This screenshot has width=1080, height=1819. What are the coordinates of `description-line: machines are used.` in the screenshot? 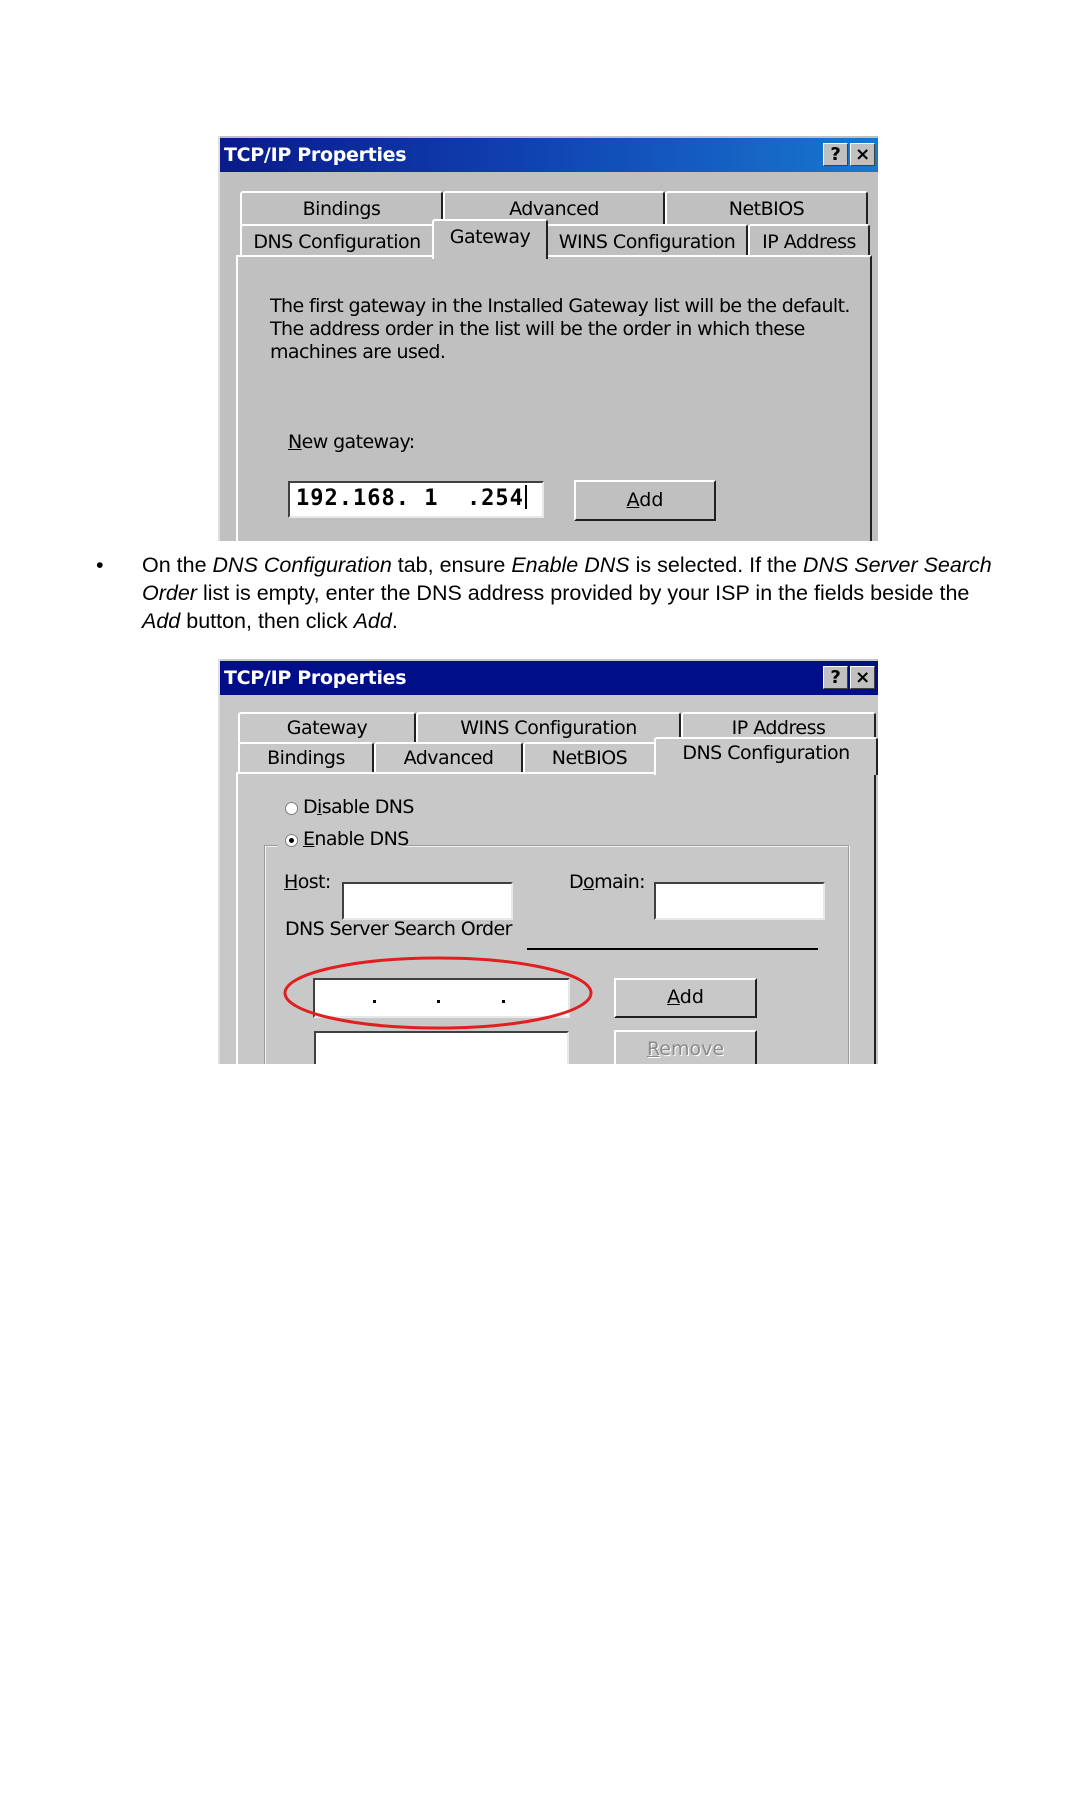 It's located at (358, 352).